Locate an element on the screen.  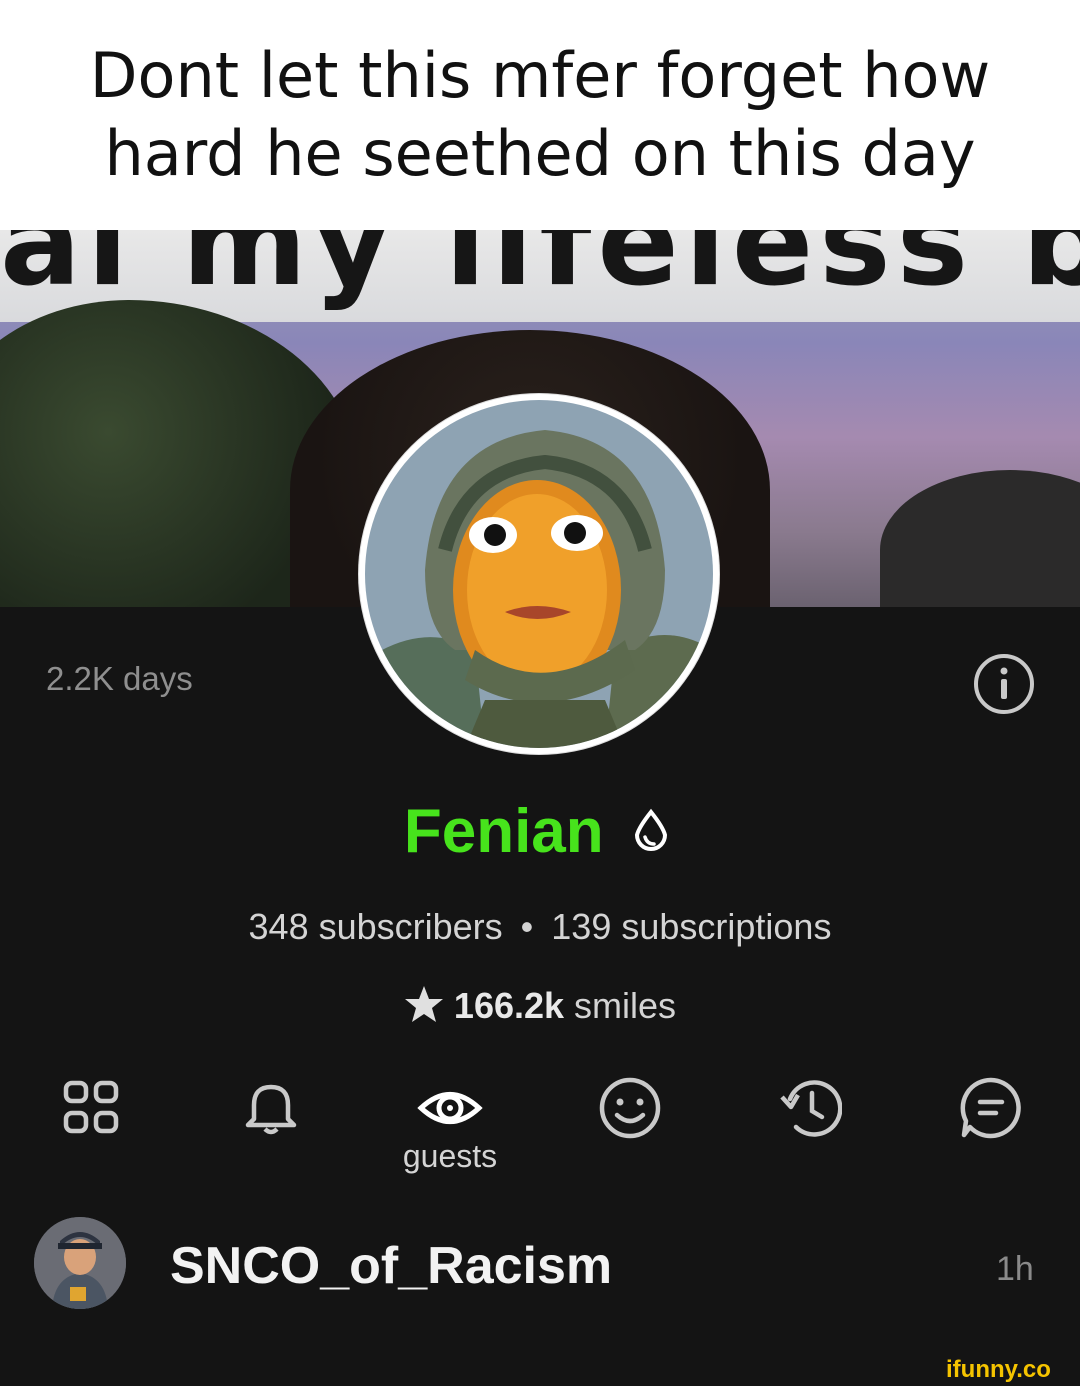
info-icon is located at coordinates (1004, 684).